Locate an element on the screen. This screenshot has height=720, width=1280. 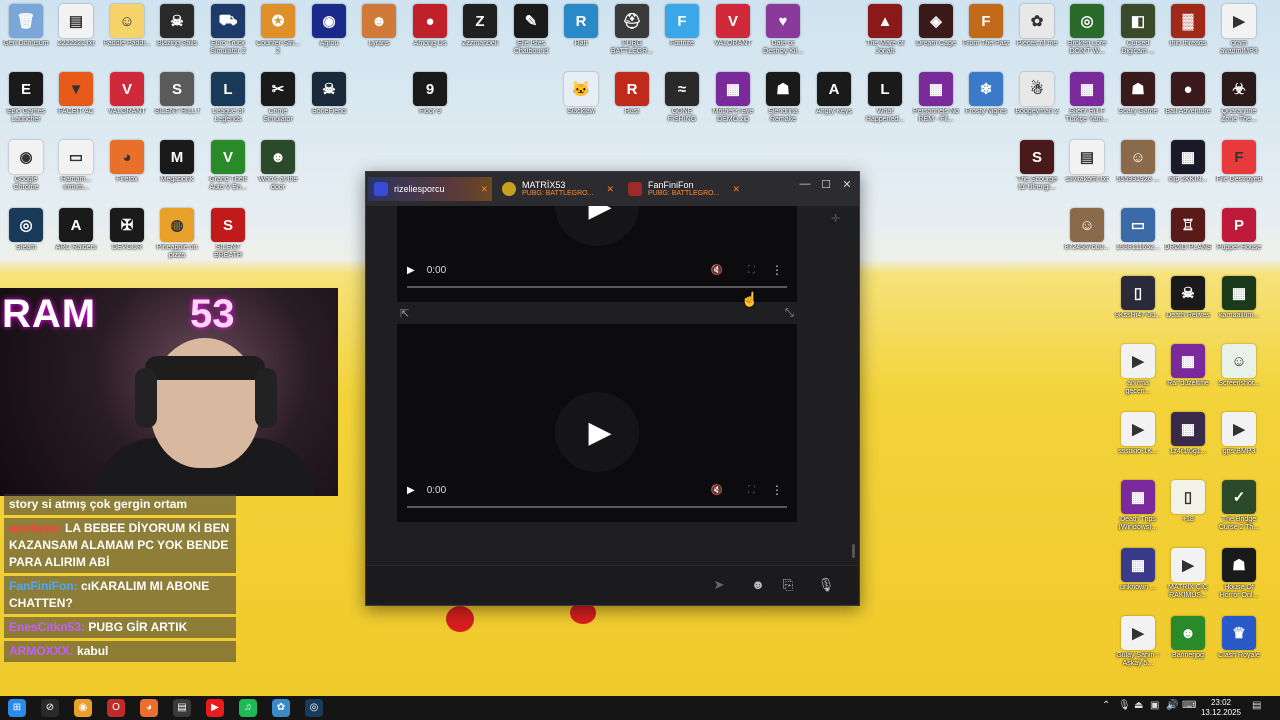
desktop-icon: ◎ Steam is located at coordinates (26, 230).